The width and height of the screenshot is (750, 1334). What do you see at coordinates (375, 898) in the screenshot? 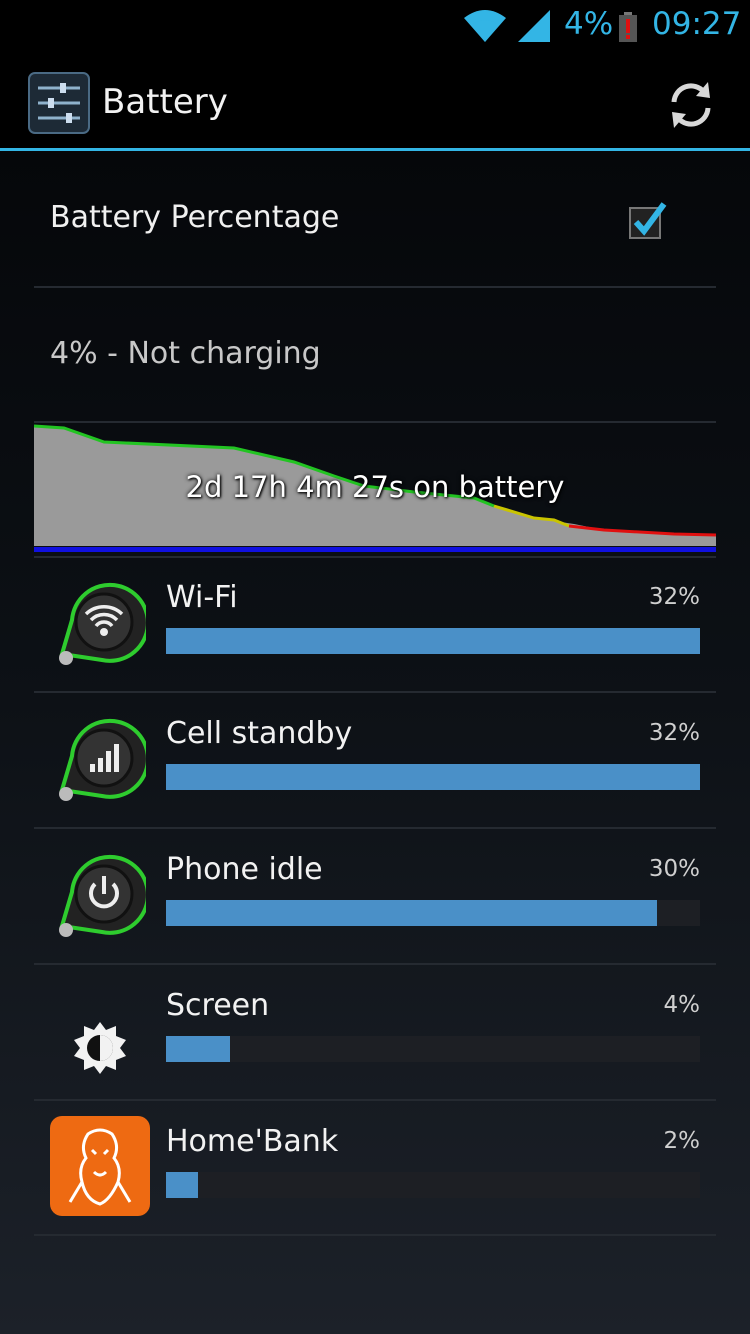
I see `usage-row-phone-idle: Phone idle 30%` at bounding box center [375, 898].